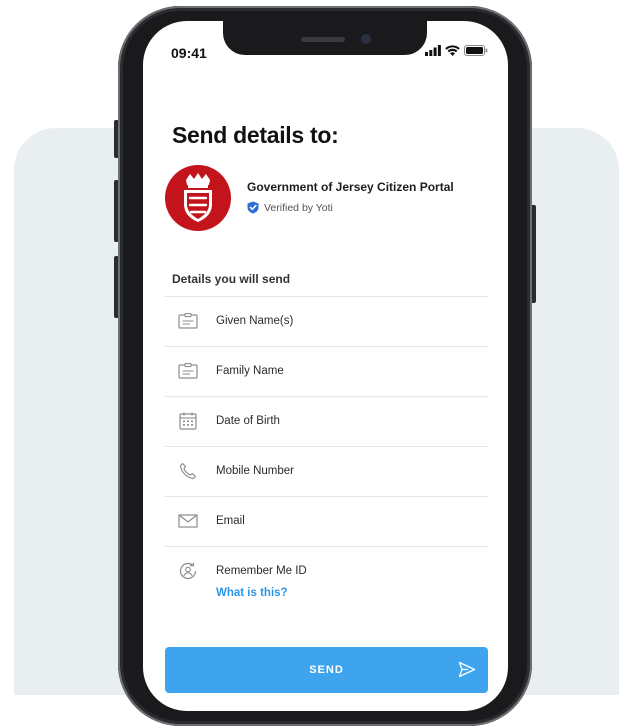 This screenshot has width=631, height=726. What do you see at coordinates (188, 421) in the screenshot?
I see `calendar-icon` at bounding box center [188, 421].